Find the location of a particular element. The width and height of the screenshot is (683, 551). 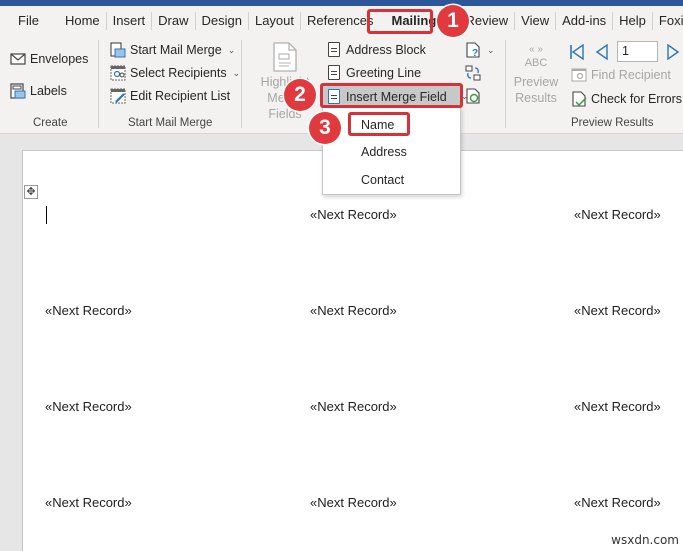

rules-button: ? ⌄ is located at coordinates (480, 50).